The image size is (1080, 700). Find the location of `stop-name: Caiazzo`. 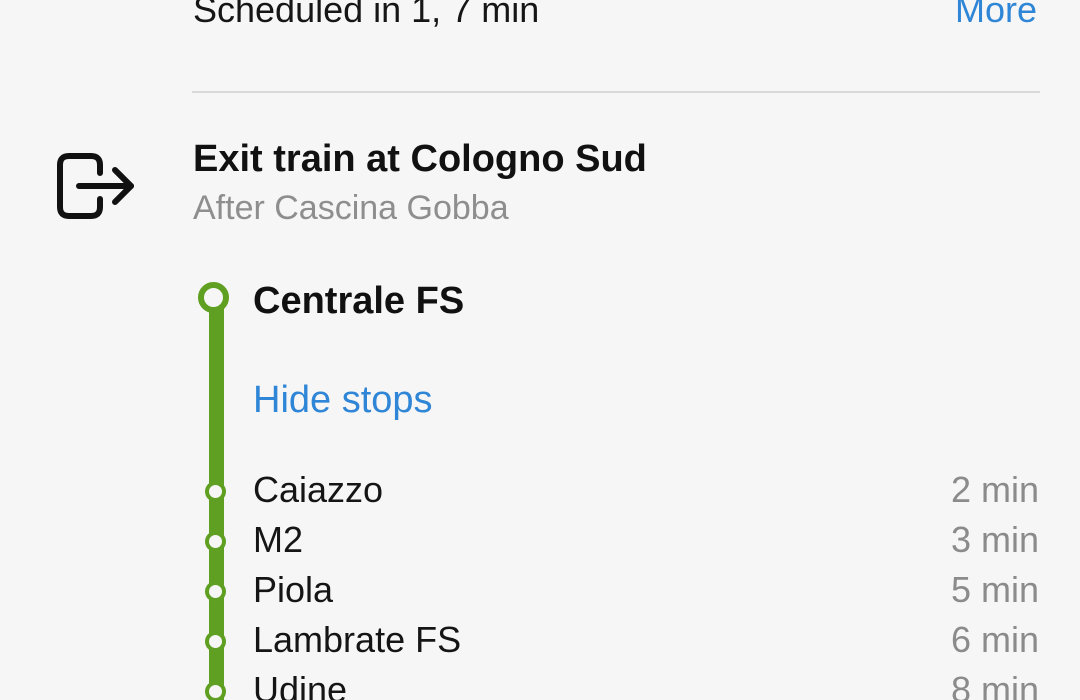

stop-name: Caiazzo is located at coordinates (318, 489).